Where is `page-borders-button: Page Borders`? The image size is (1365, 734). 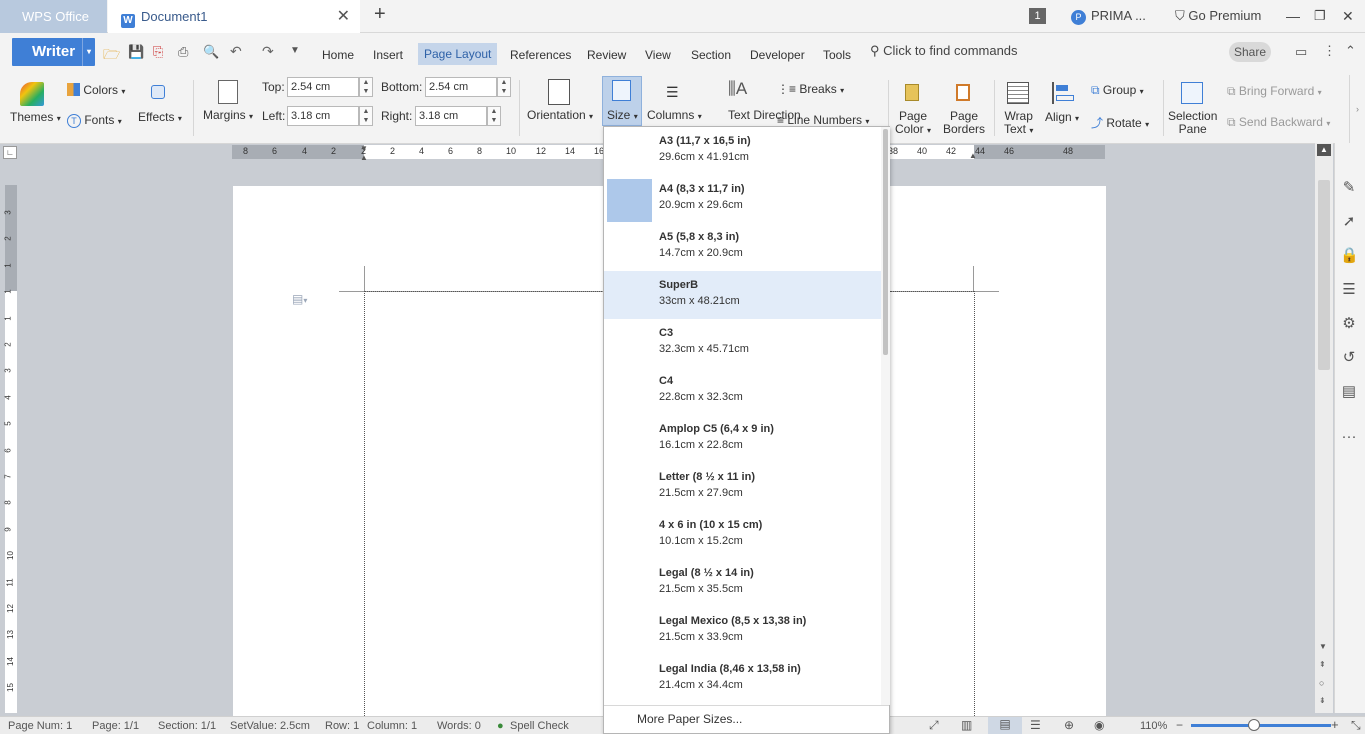
page-borders-button: Page Borders is located at coordinates (964, 123).